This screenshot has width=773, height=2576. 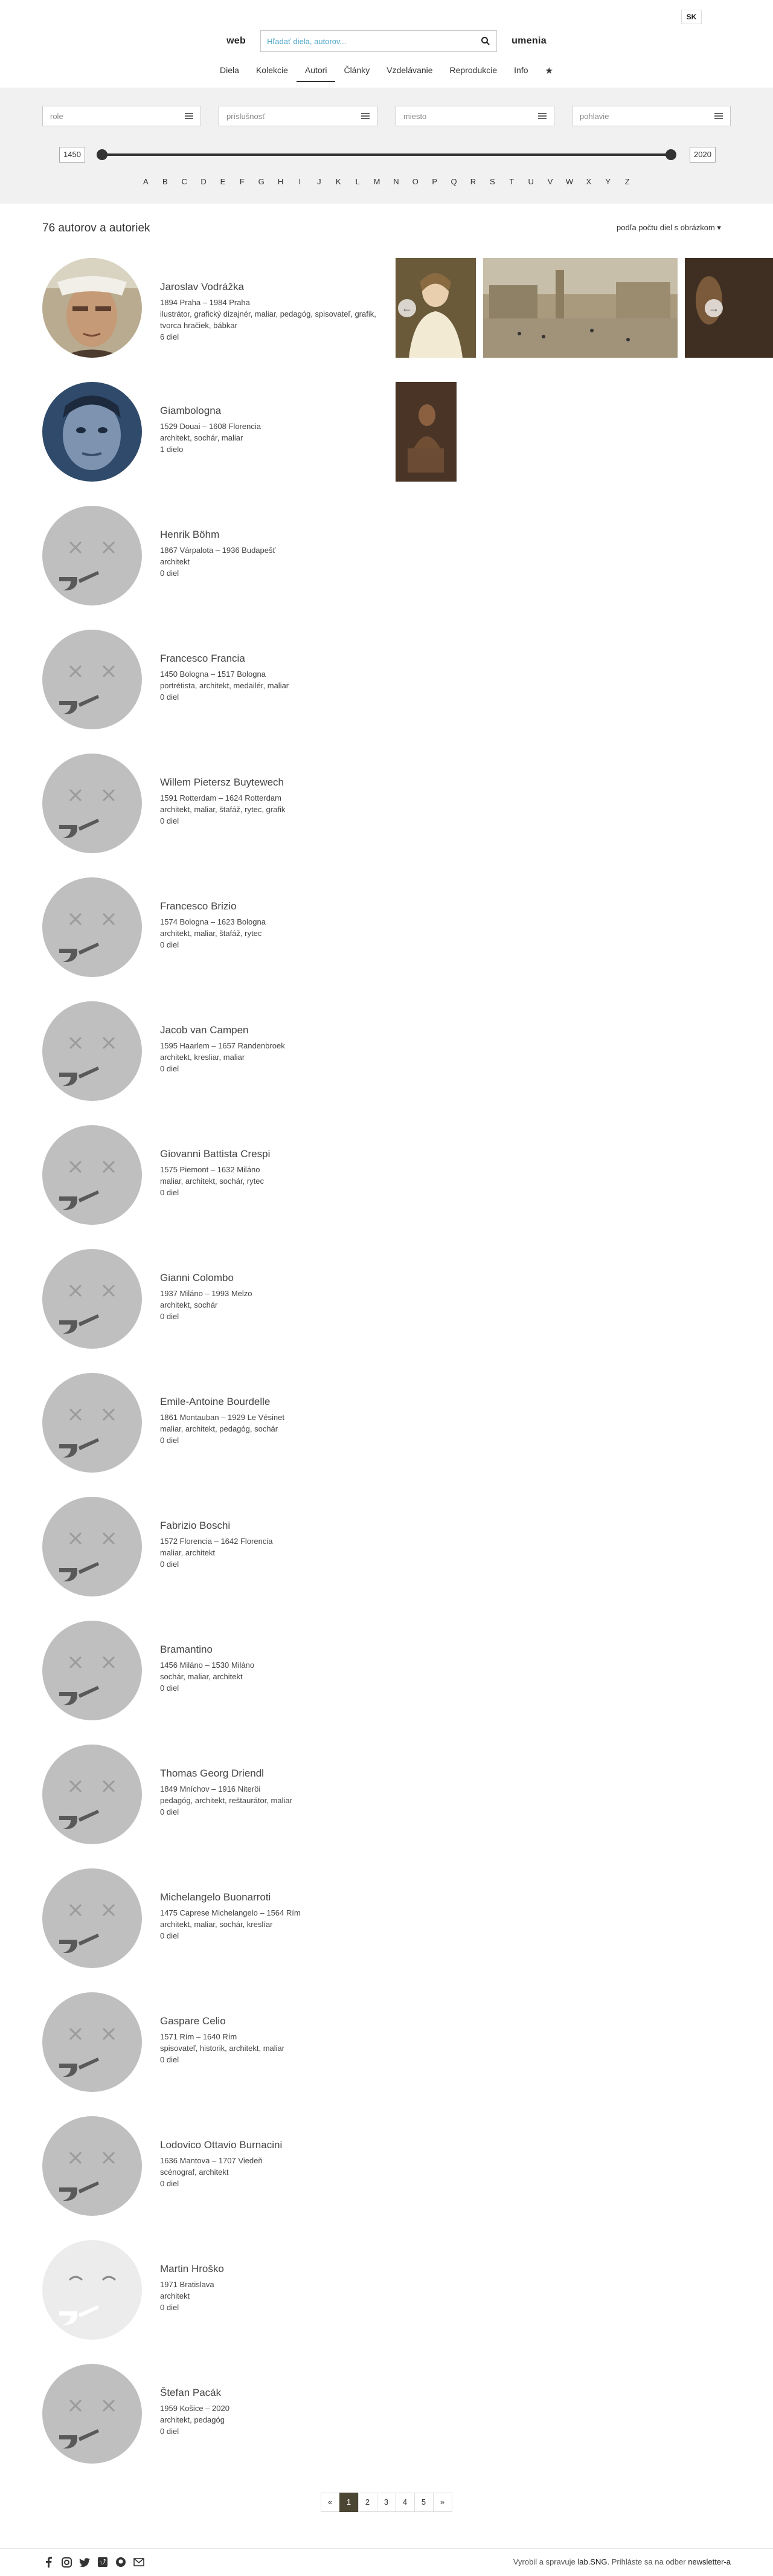 What do you see at coordinates (356, 72) in the screenshot?
I see `nav-clanky: Články` at bounding box center [356, 72].